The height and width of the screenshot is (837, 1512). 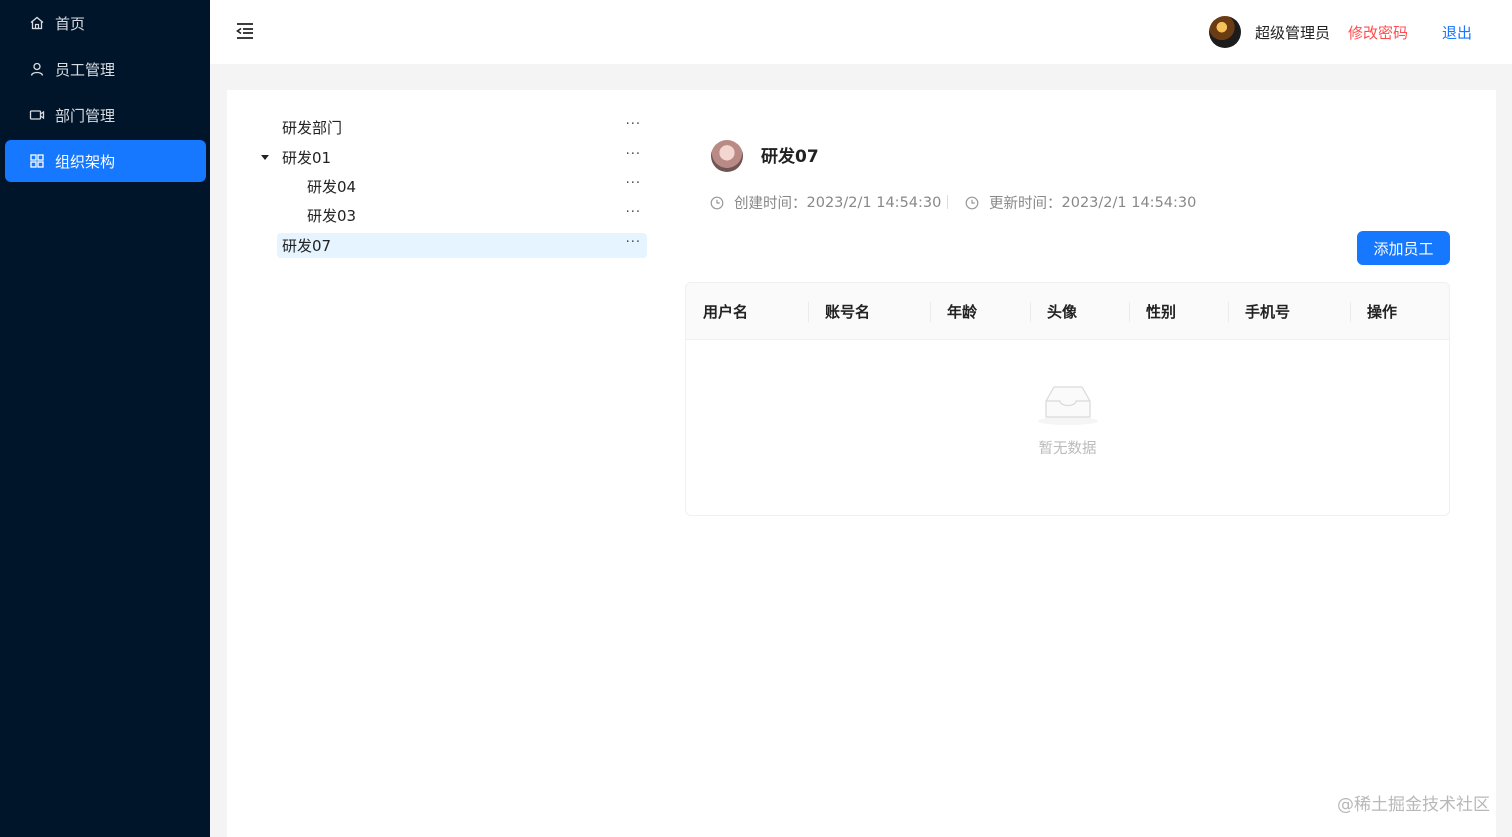 What do you see at coordinates (1292, 32) in the screenshot?
I see `user-name: 超级管理员` at bounding box center [1292, 32].